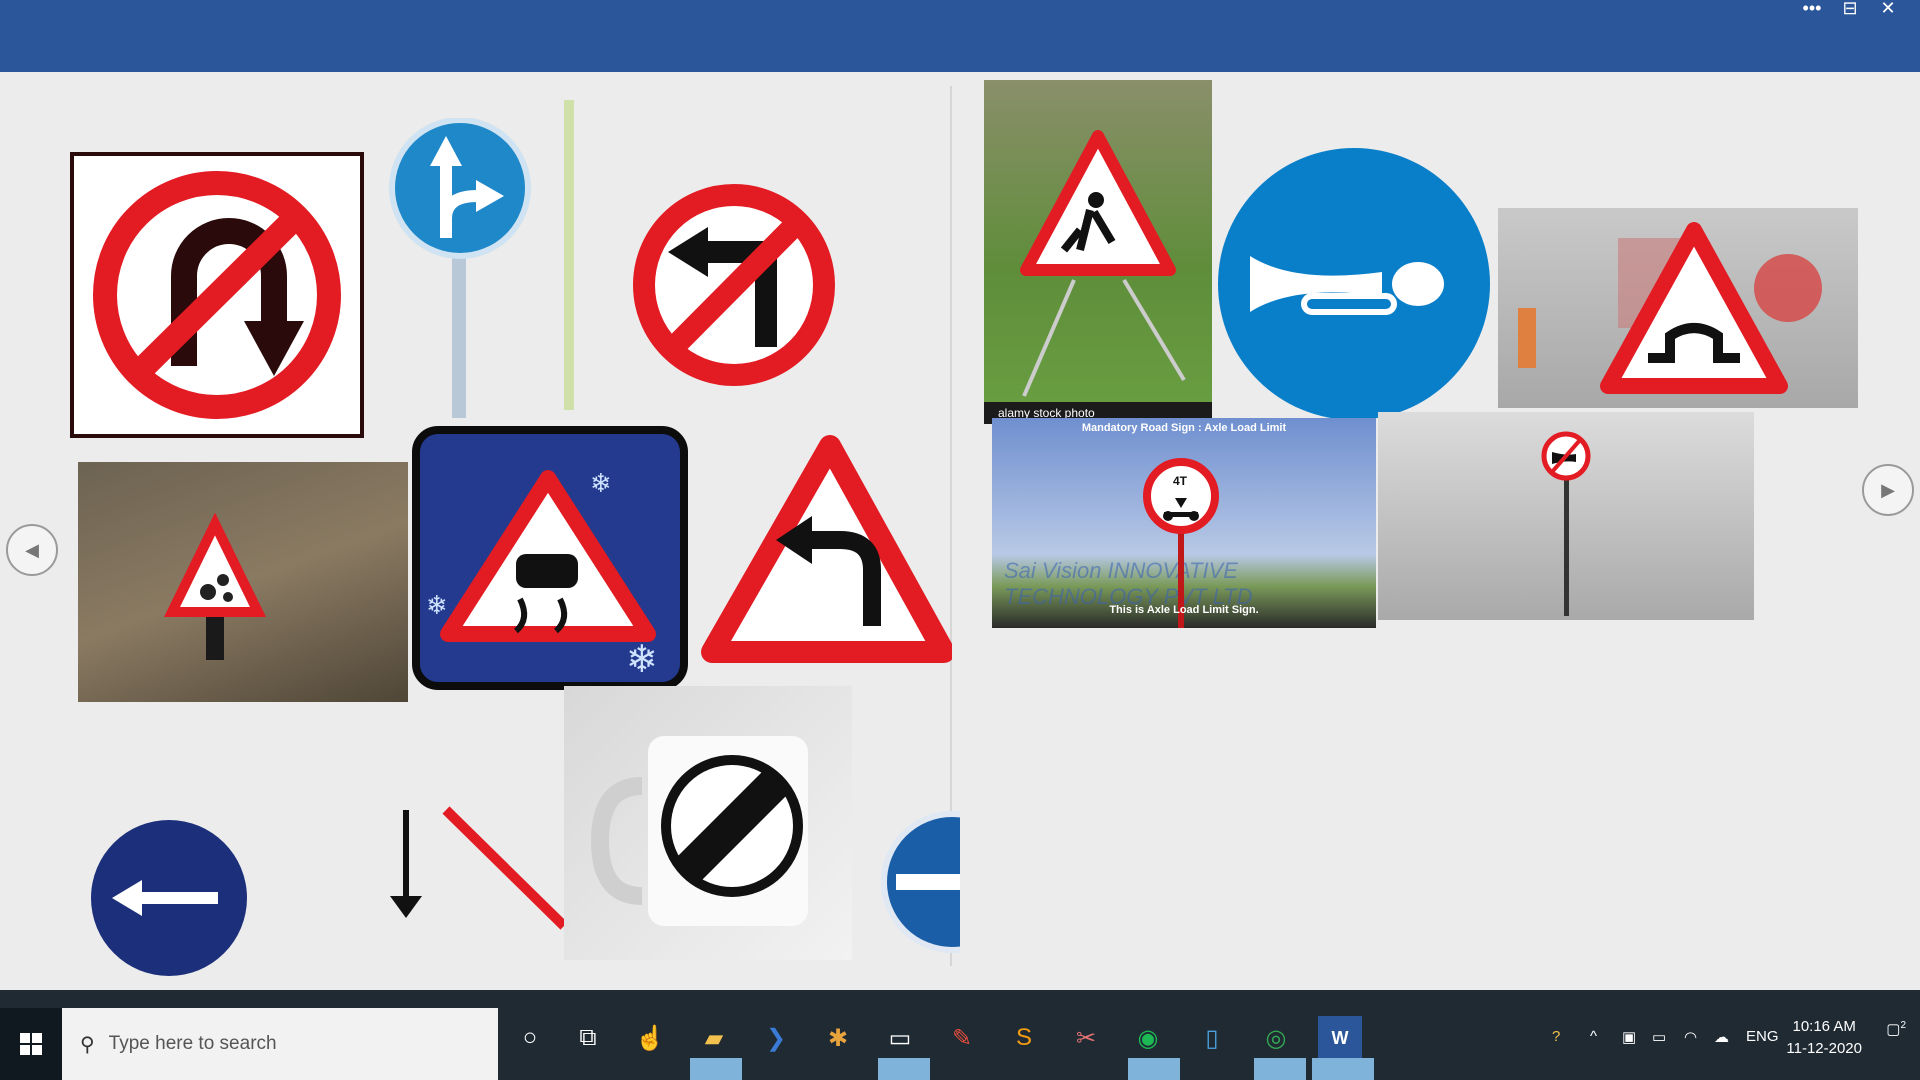 The image size is (1920, 1080). What do you see at coordinates (460, 268) in the screenshot?
I see `go-straight-or-right-sign` at bounding box center [460, 268].